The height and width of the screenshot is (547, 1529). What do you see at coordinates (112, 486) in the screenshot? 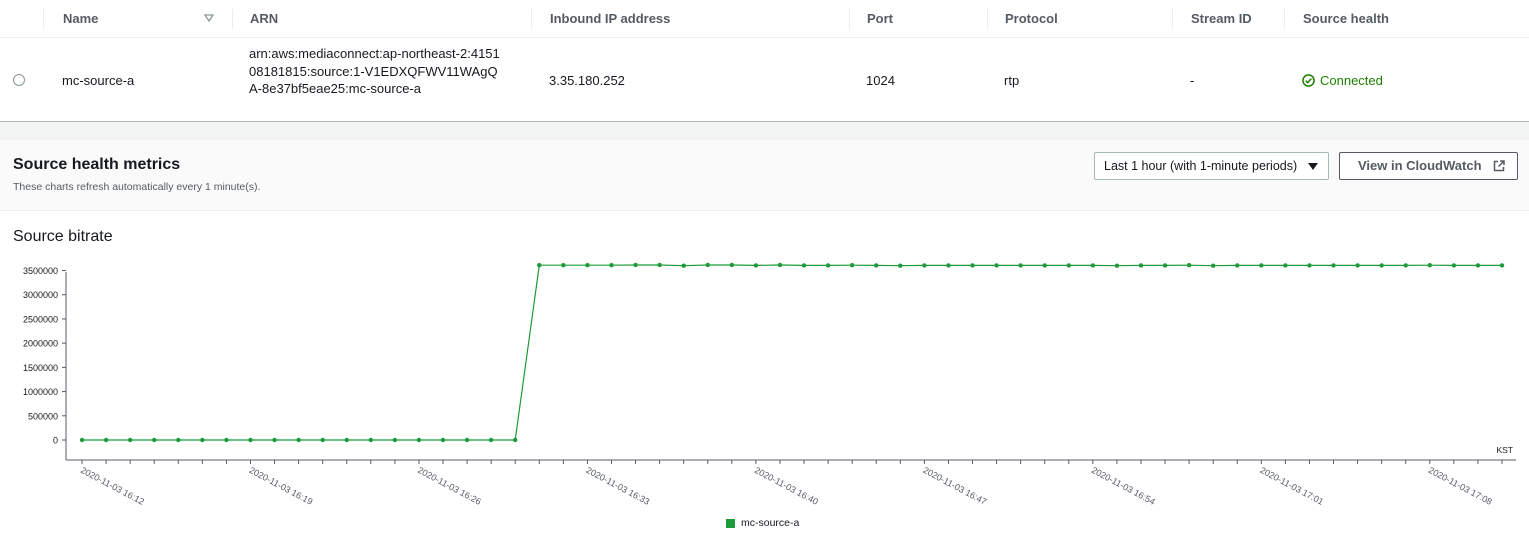
I see `x-tick-label: 2020-11-03 16:12` at bounding box center [112, 486].